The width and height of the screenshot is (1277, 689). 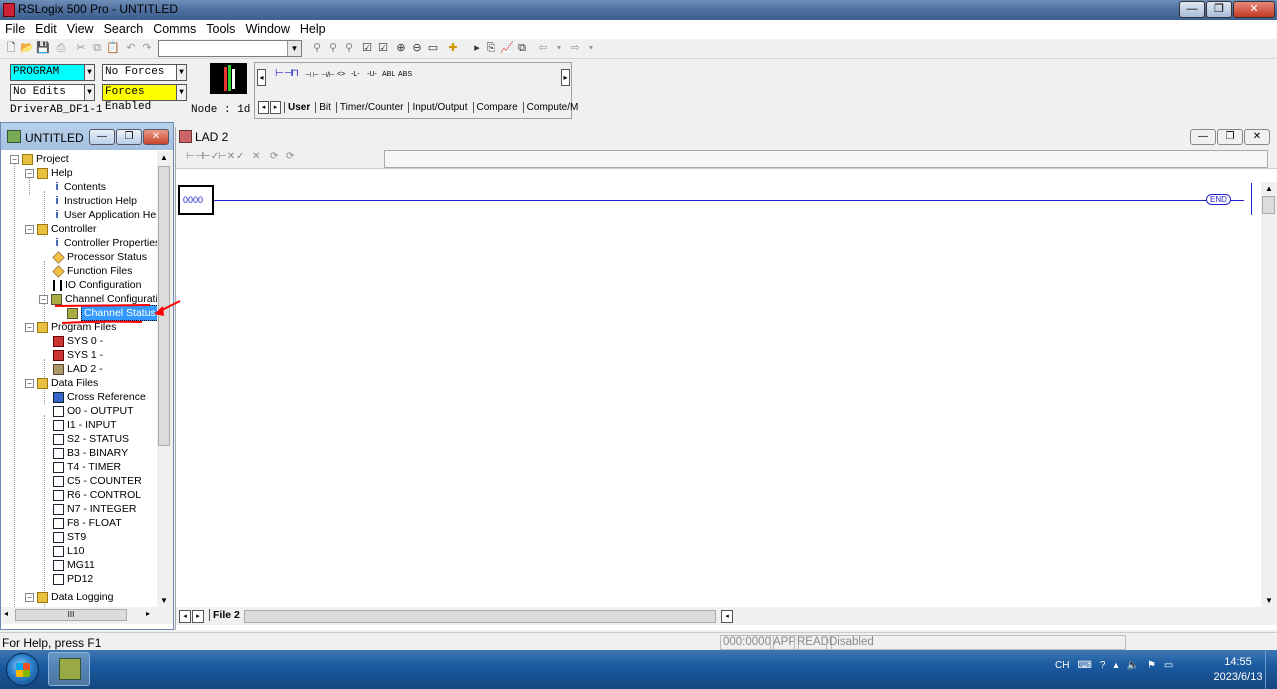 I want to click on tree-node-sys1: SYS 1 -, so click(x=78, y=355).